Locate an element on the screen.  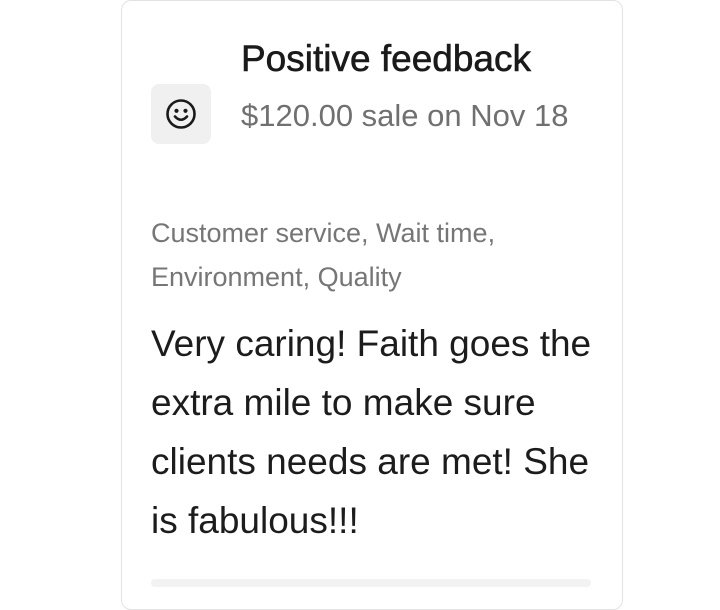
smiley-face-icon is located at coordinates (181, 114).